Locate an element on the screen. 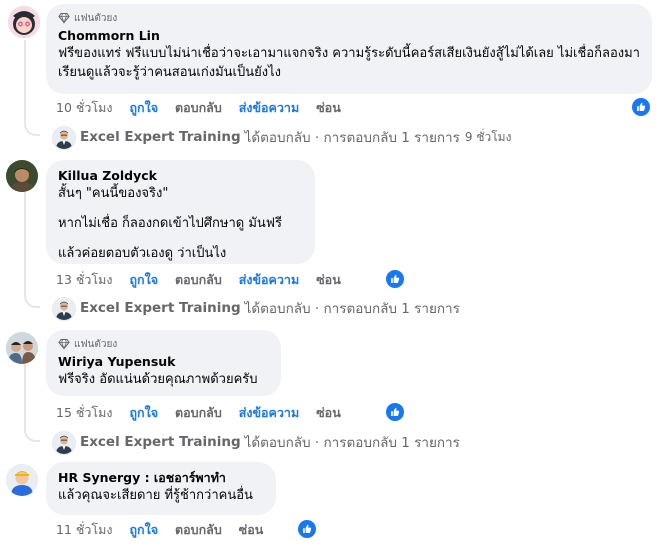  comment-actions: 13 ชั่วโมง ถูกใจ ตอบกลับ ส่งข้อความ ซ่อน is located at coordinates (207, 280).